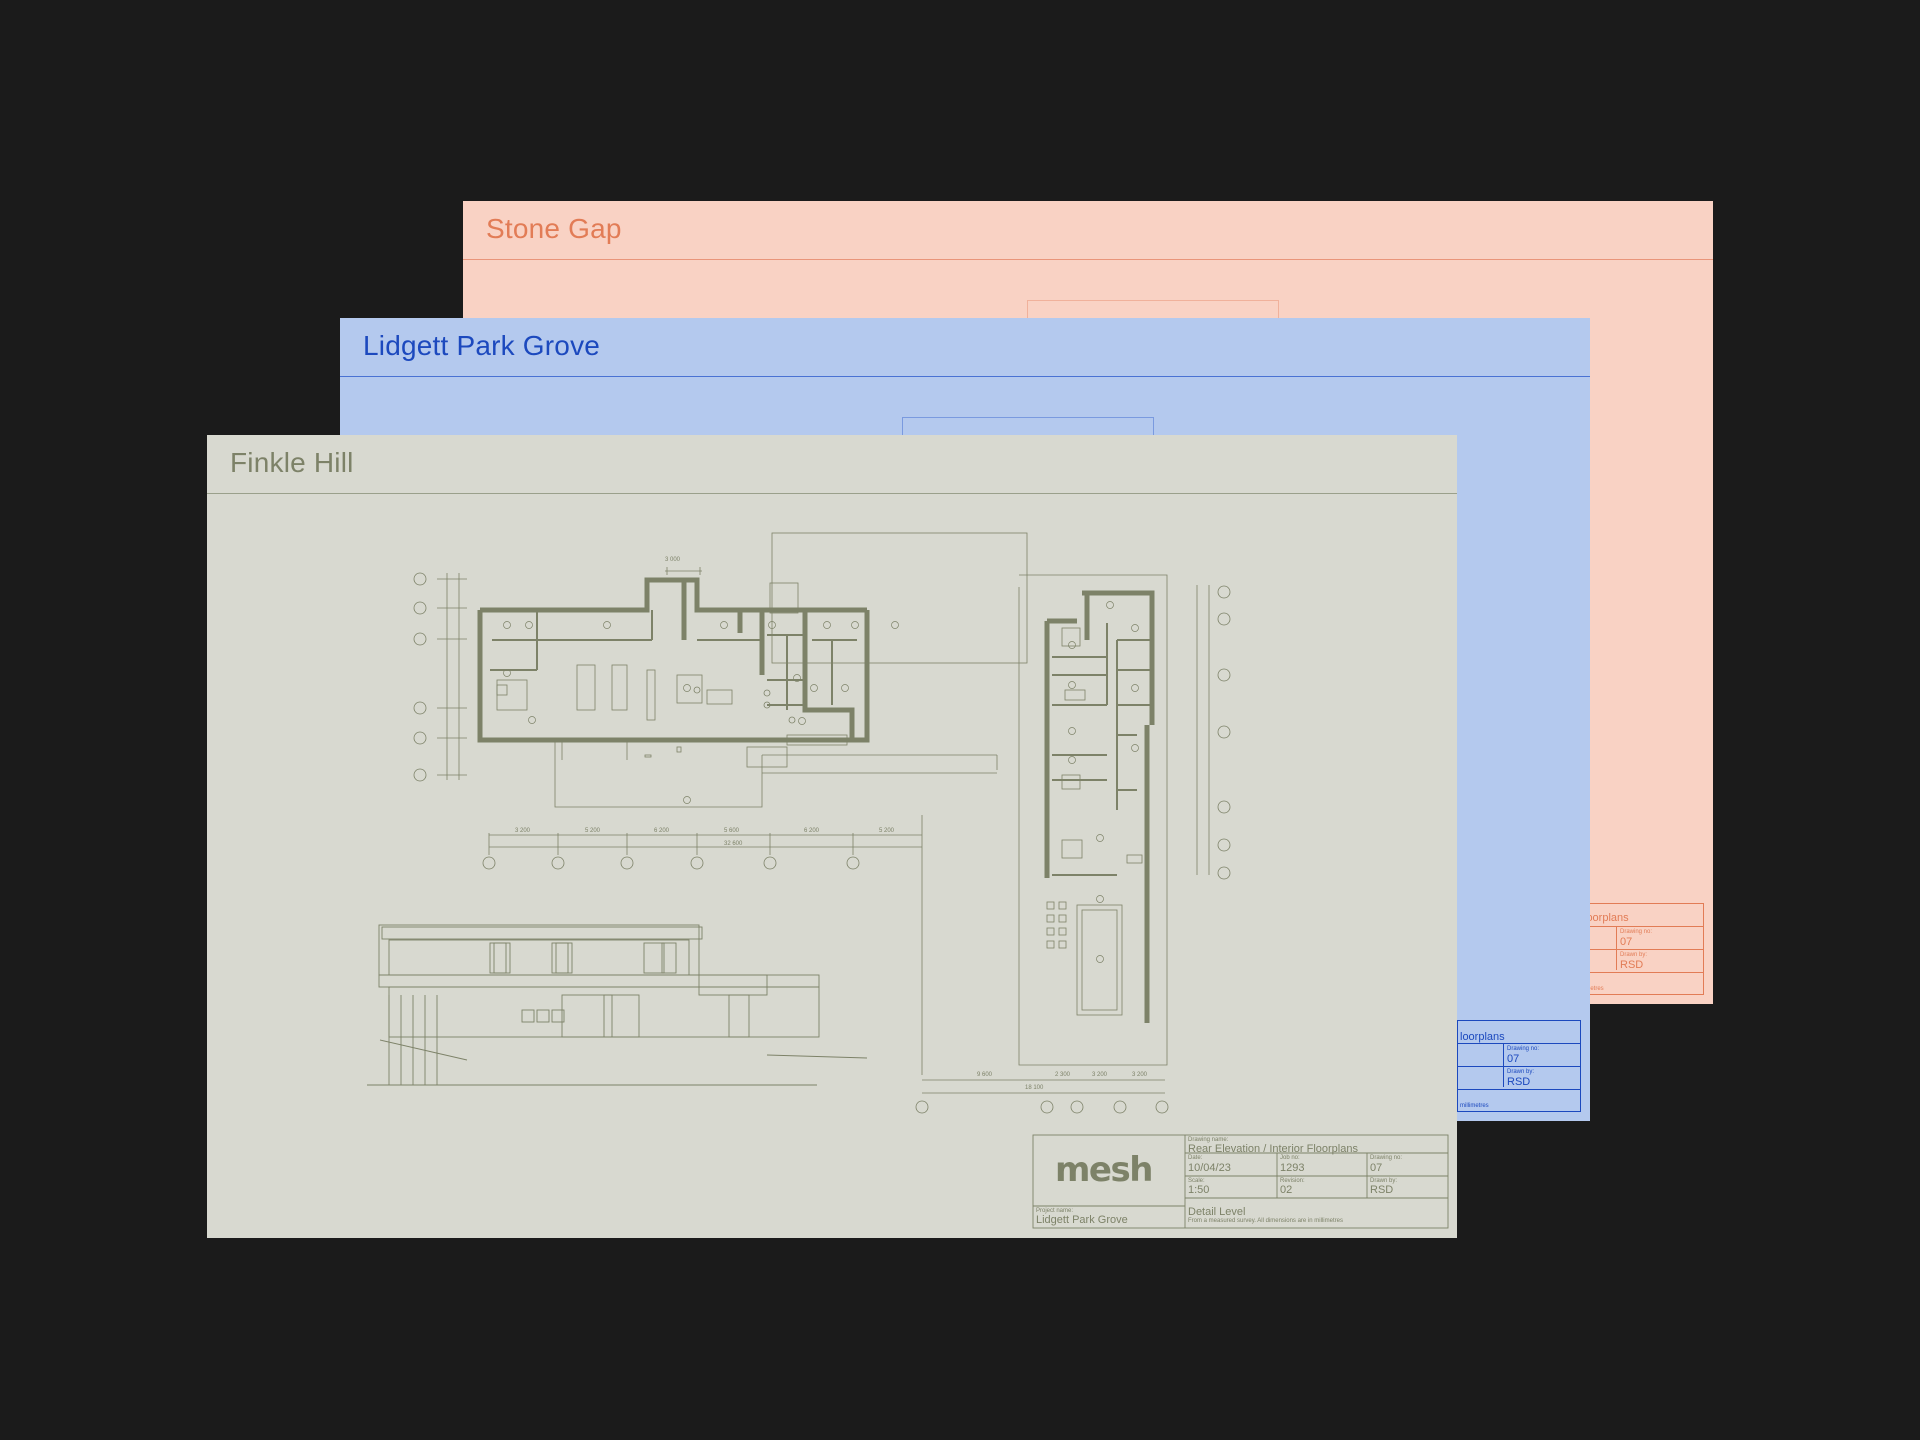  Describe the element at coordinates (593, 831) in the screenshot. I see `dimension-bay-2: 5 200` at that location.